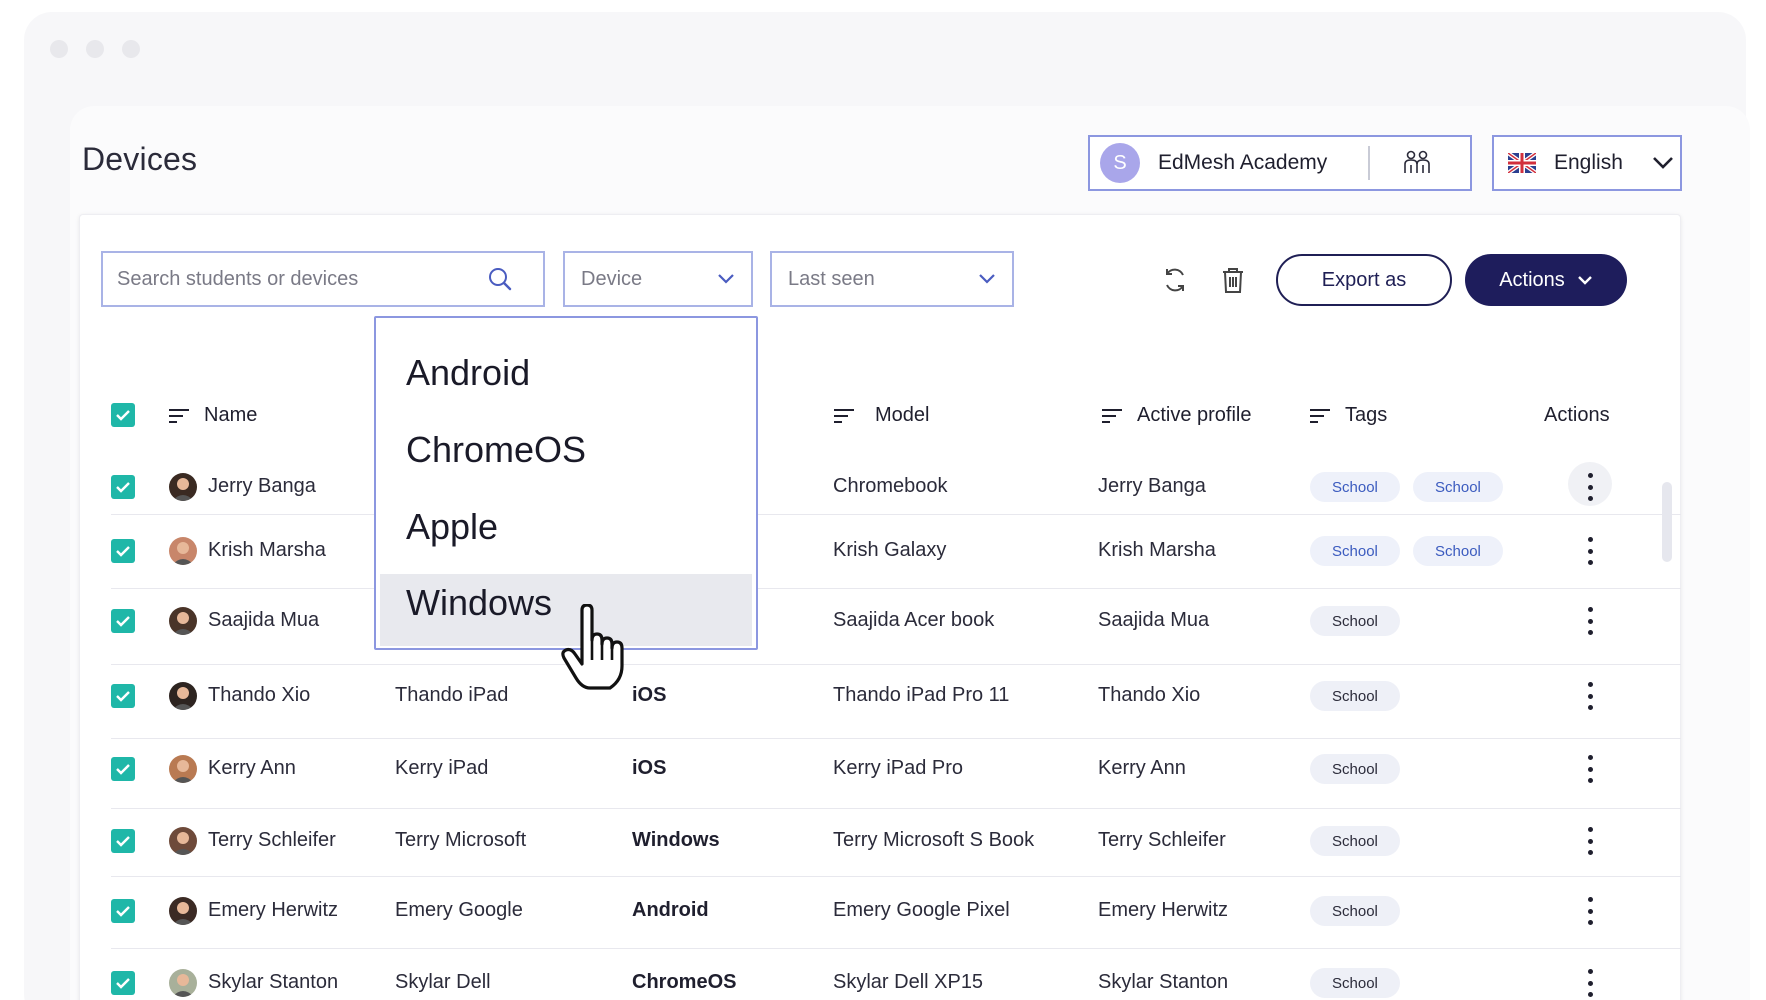  What do you see at coordinates (479, 603) in the screenshot?
I see `dropdown-option-windows: Windows` at bounding box center [479, 603].